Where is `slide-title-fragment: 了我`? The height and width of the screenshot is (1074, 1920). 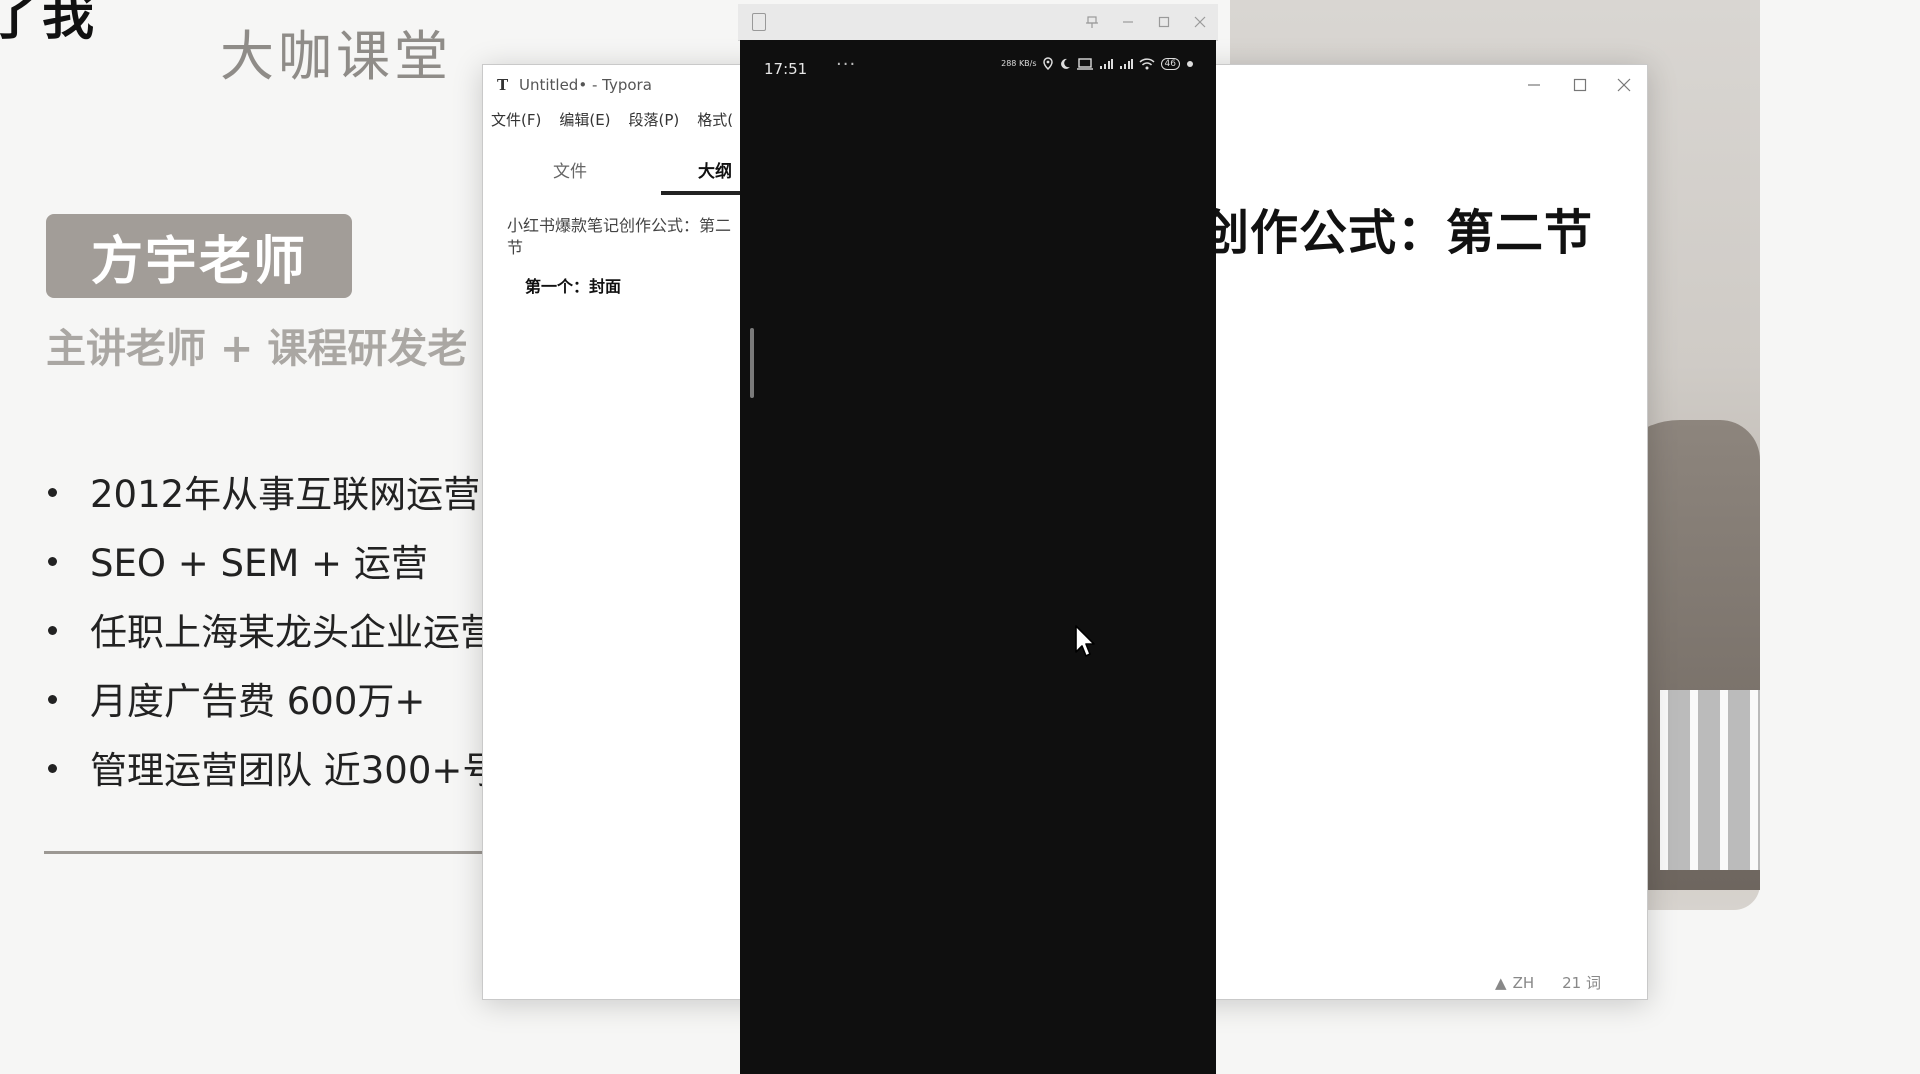 slide-title-fragment: 了我 is located at coordinates (48, 23).